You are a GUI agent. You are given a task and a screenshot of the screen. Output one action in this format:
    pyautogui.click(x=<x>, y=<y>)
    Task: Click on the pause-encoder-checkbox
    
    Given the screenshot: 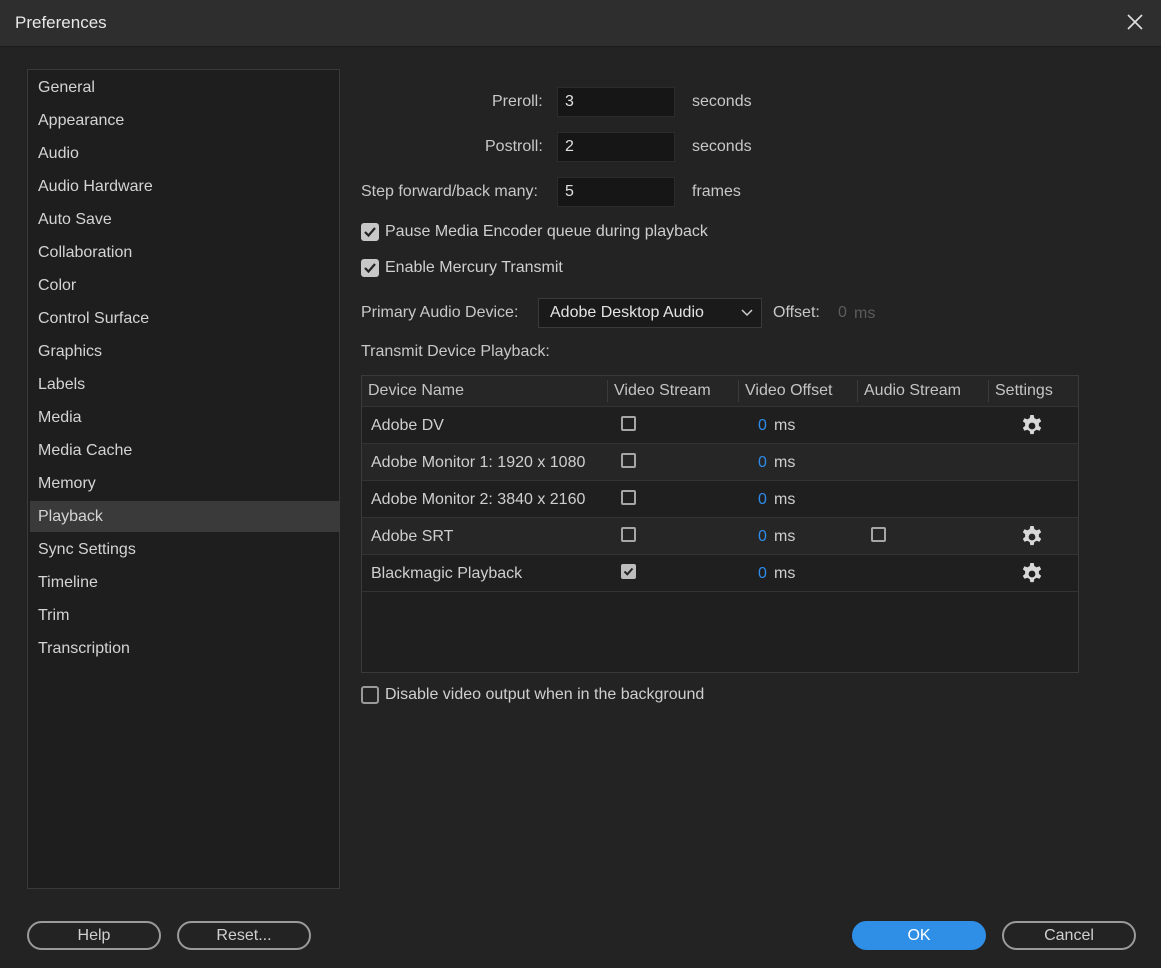 What is the action you would take?
    pyautogui.click(x=370, y=232)
    